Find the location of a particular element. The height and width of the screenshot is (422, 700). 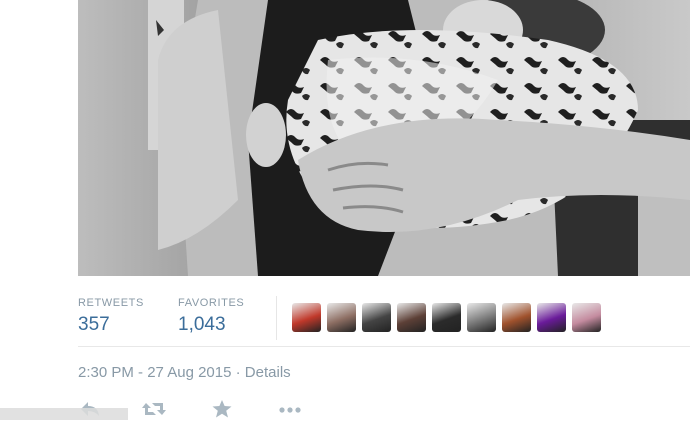

tweet-timestamp: 2:30 PM - 27 Aug 2015 · Details is located at coordinates (184, 372).